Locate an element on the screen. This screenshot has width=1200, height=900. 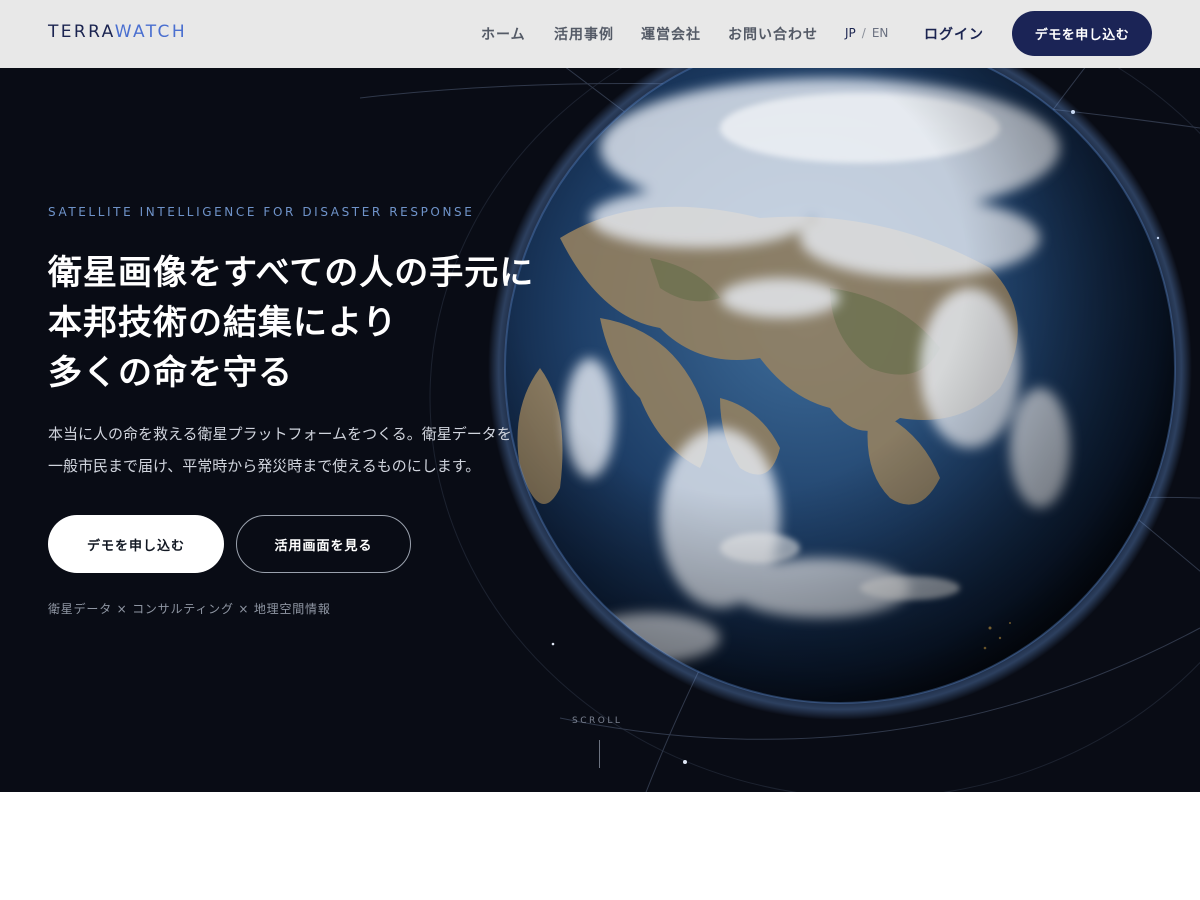
headline-line-3: 多くの命を守る is located at coordinates (170, 373).